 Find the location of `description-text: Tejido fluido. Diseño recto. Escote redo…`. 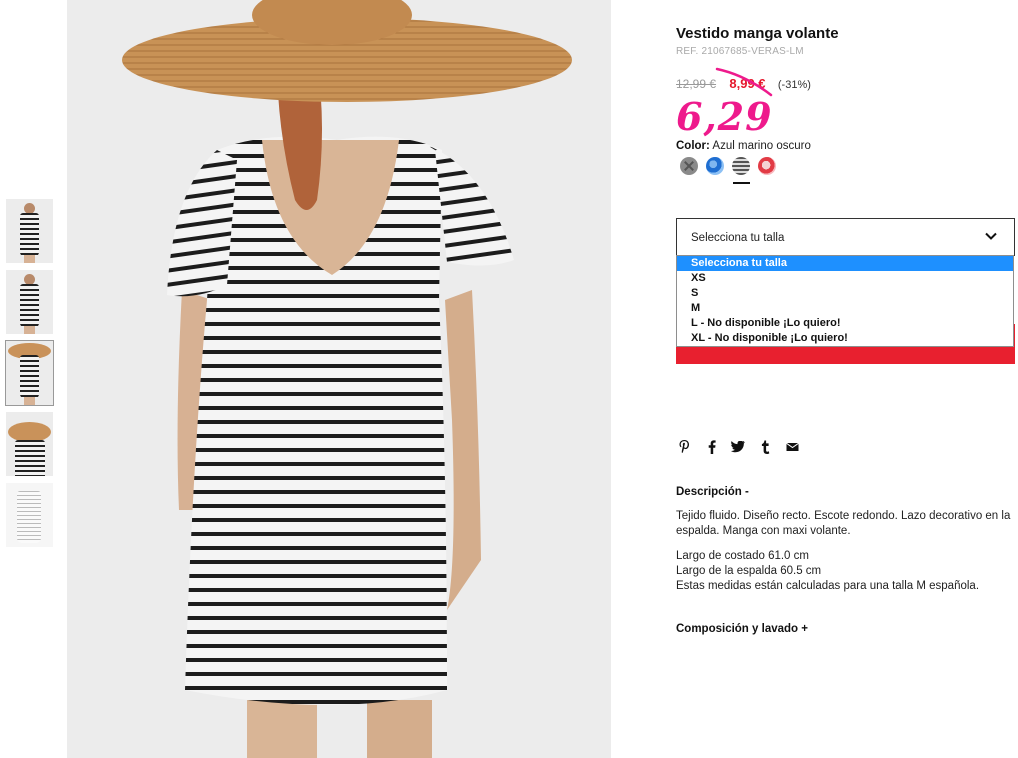

description-text: Tejido fluido. Diseño recto. Escote redo… is located at coordinates (843, 523).